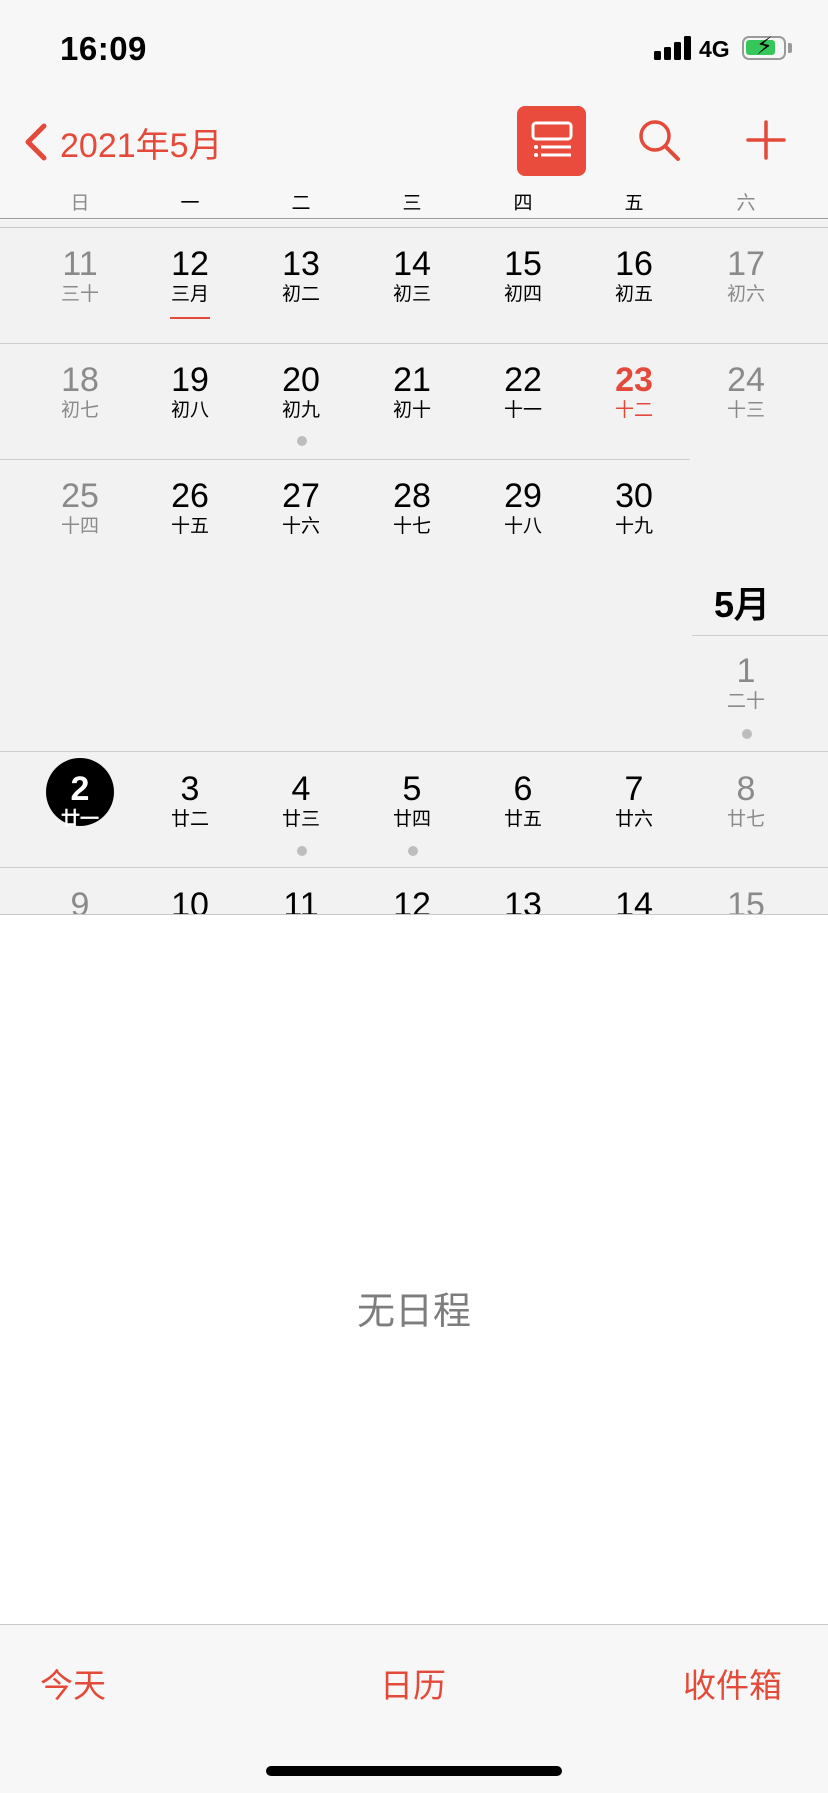 This screenshot has width=828, height=1793. What do you see at coordinates (412, 800) in the screenshot?
I see `day-cell: 5 廿四` at bounding box center [412, 800].